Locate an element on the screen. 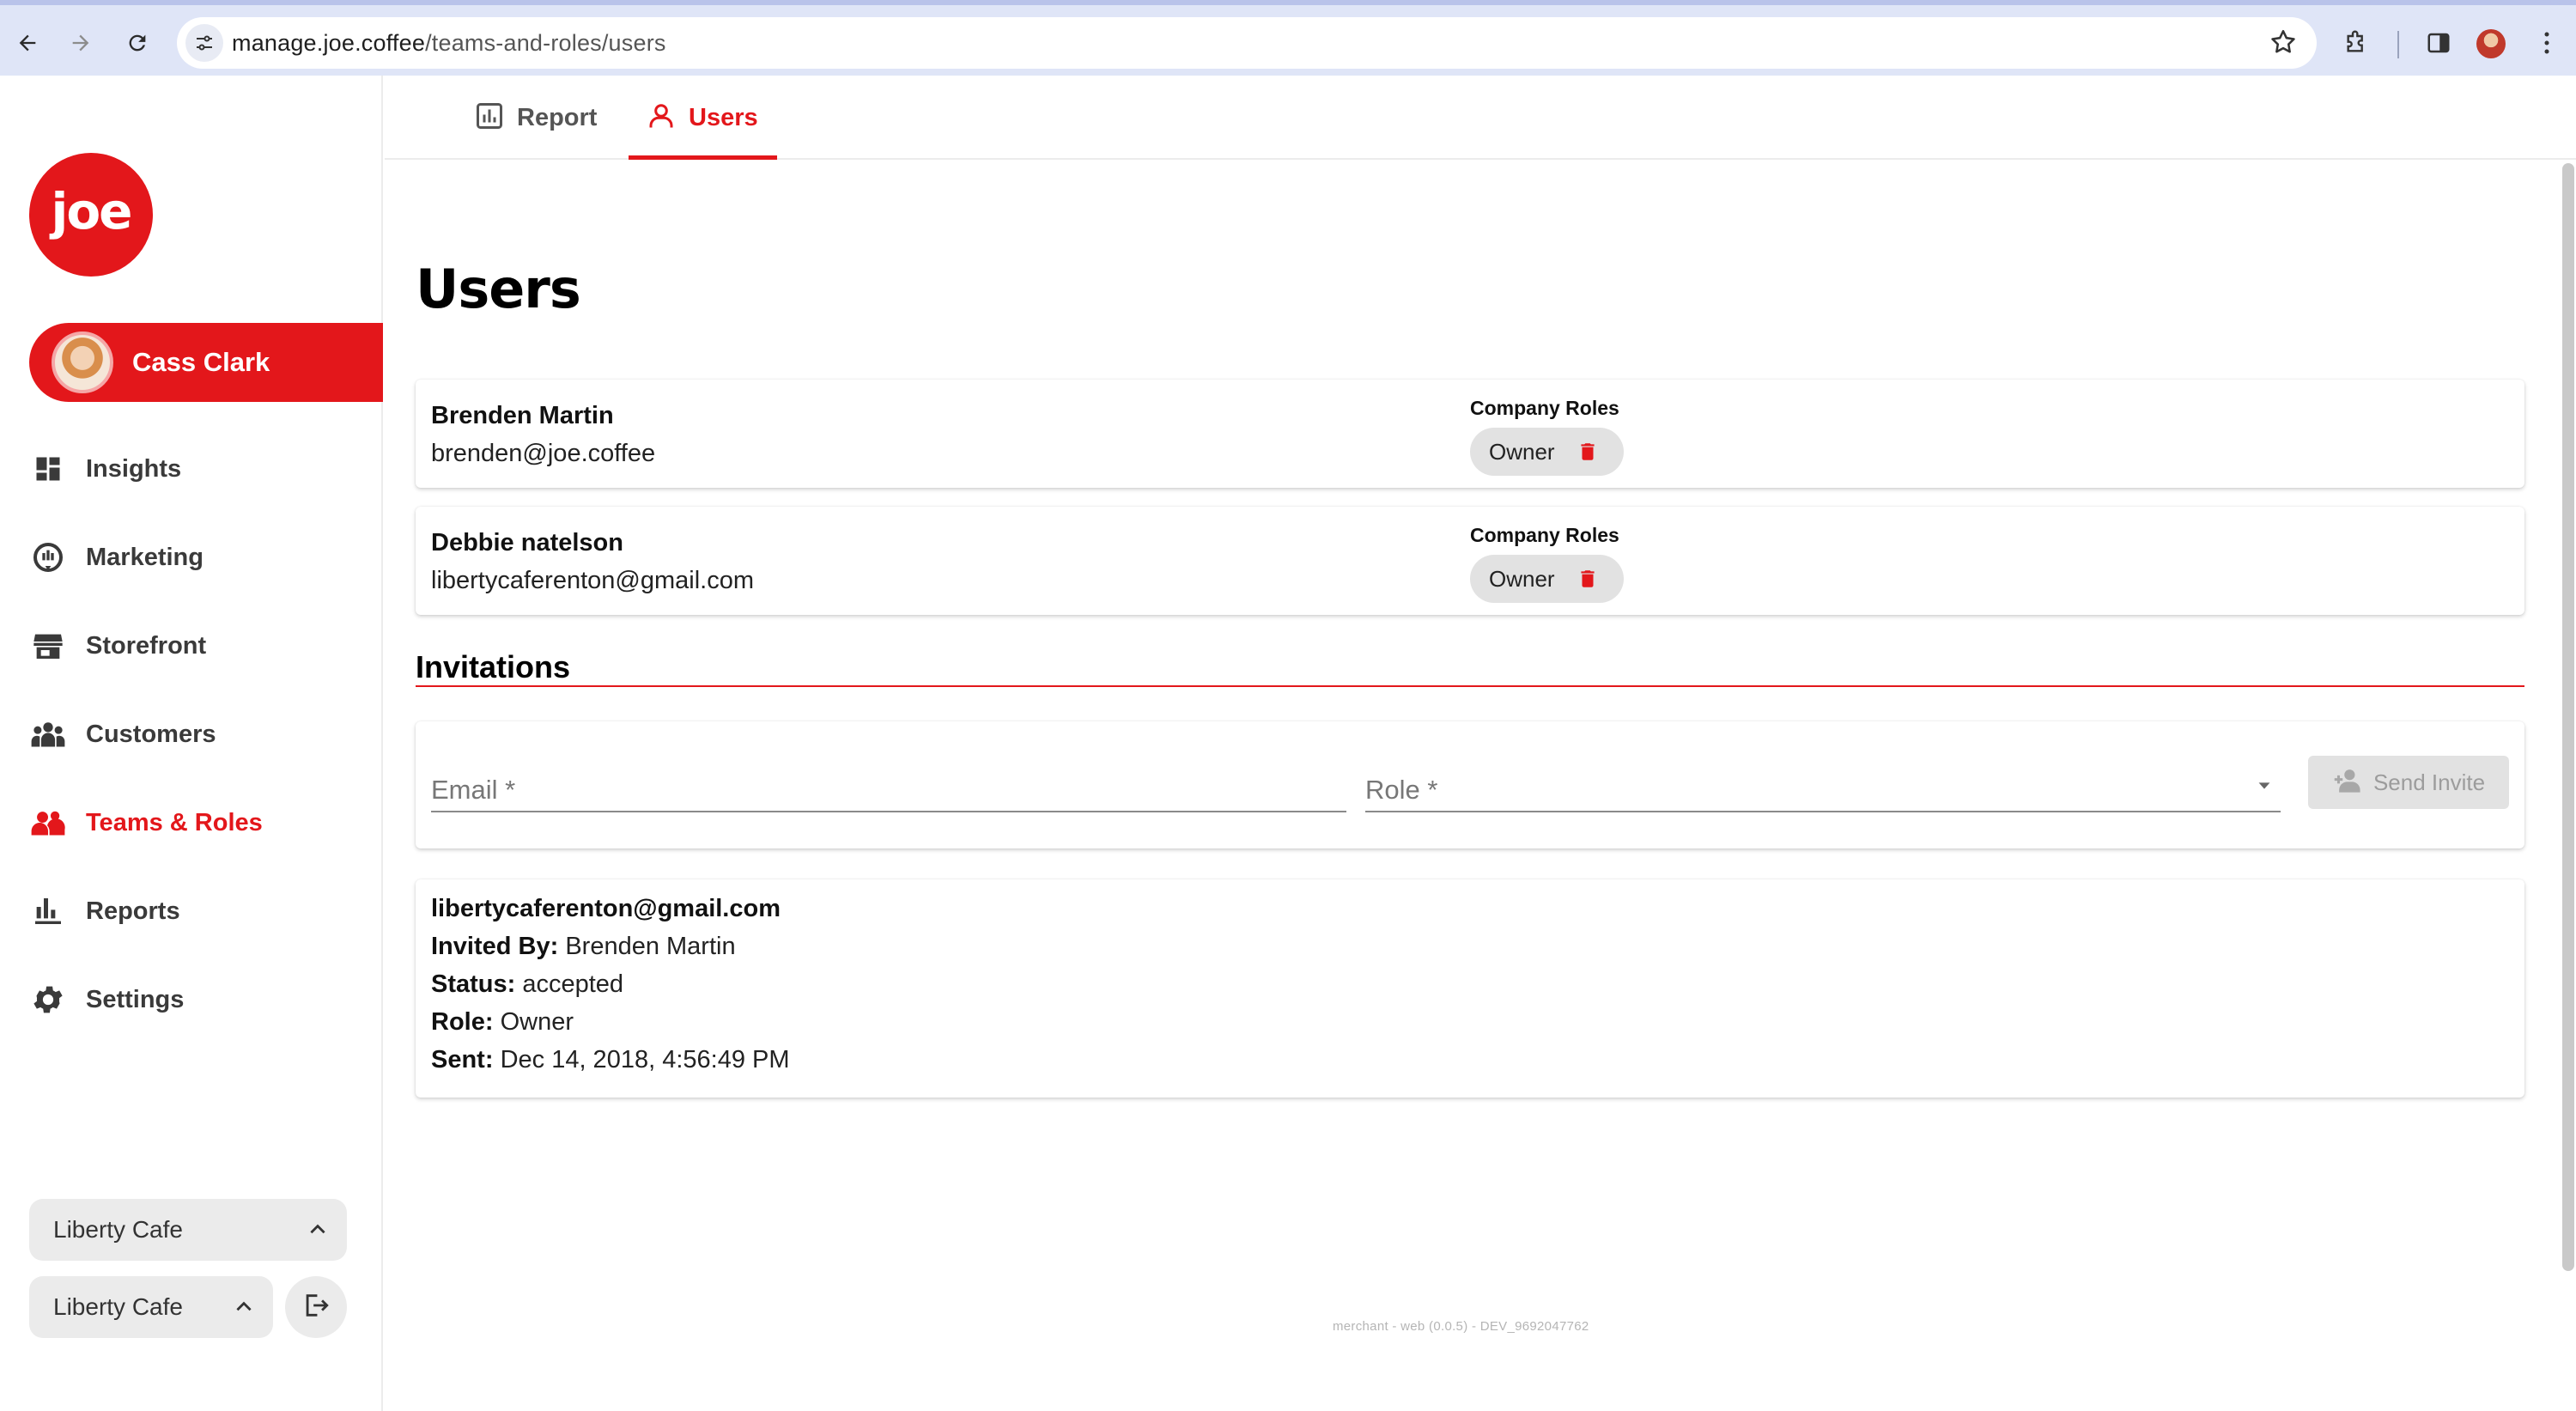  sent-label: Sent: is located at coordinates (463, 1059).